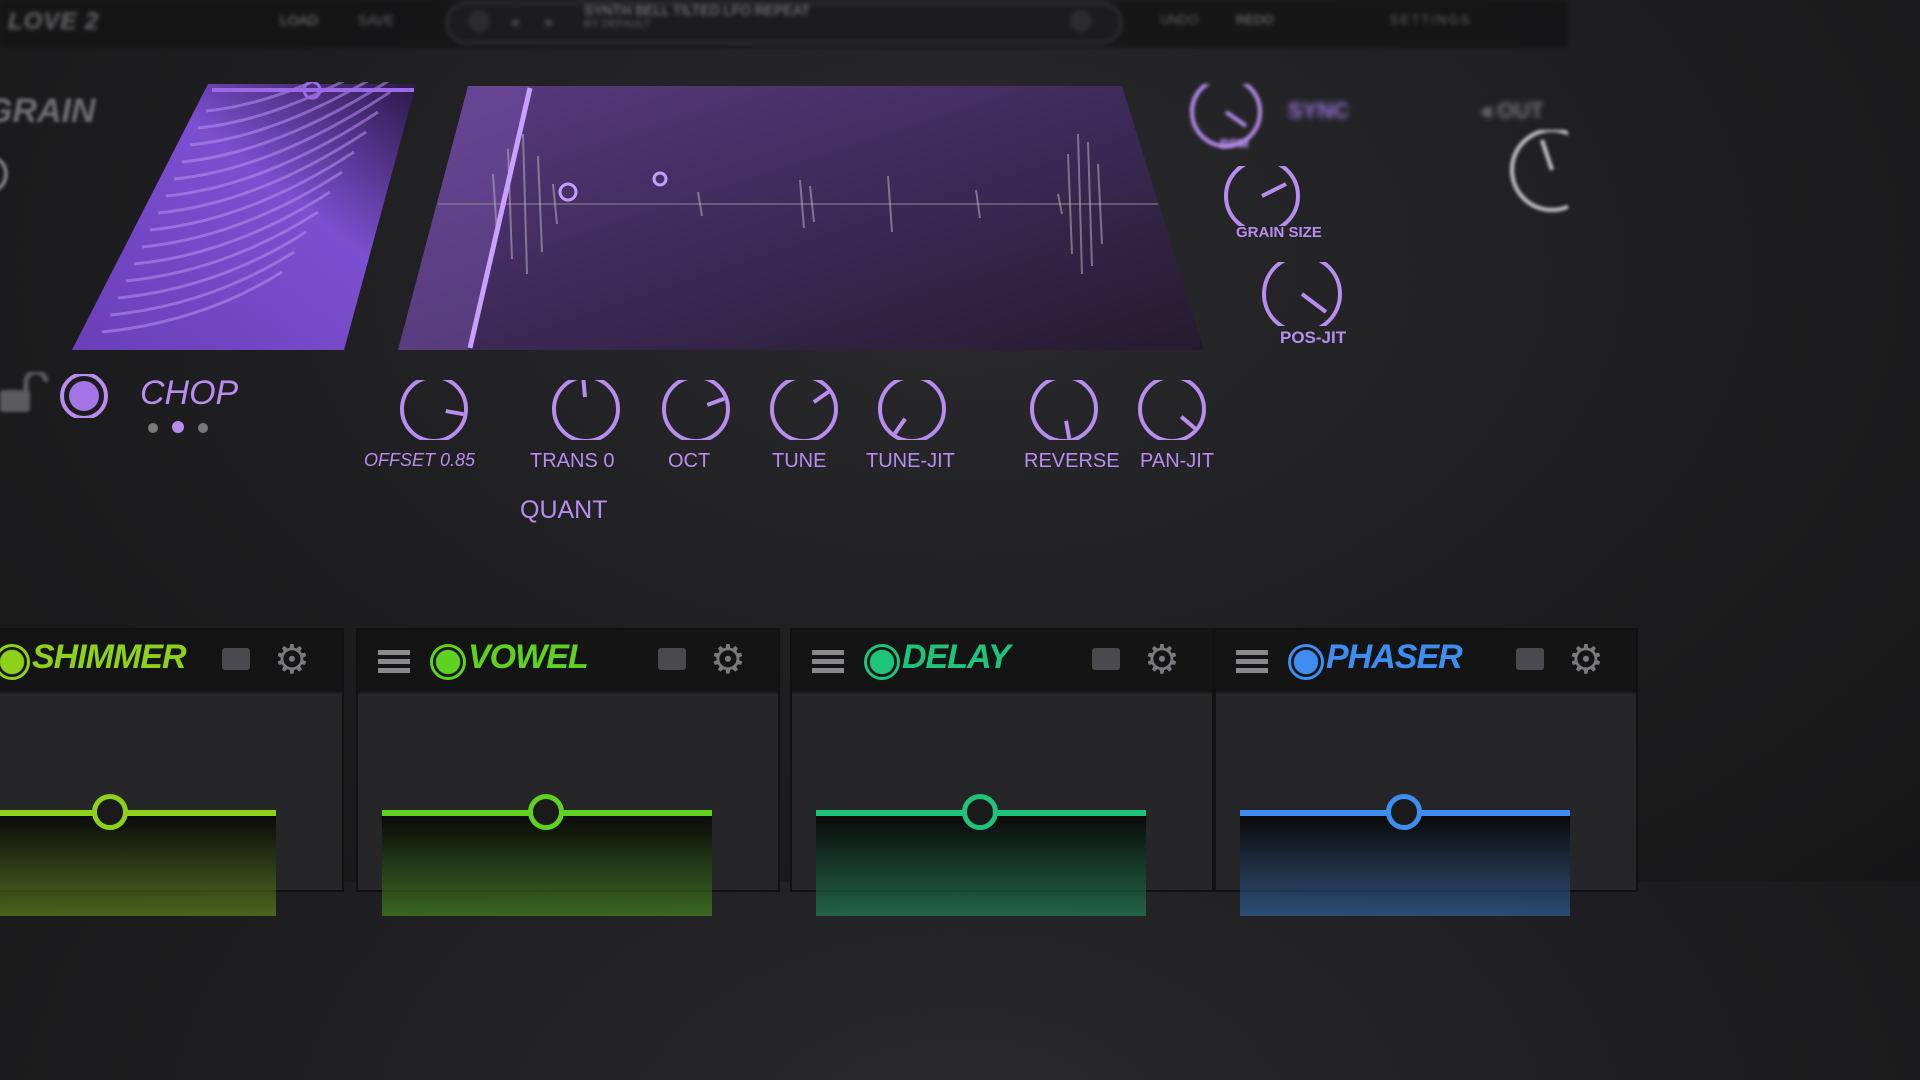 Image resolution: width=1920 pixels, height=1080 pixels. Describe the element at coordinates (1279, 232) in the screenshot. I see `grain-size-label: GRAIN SIZE` at that location.